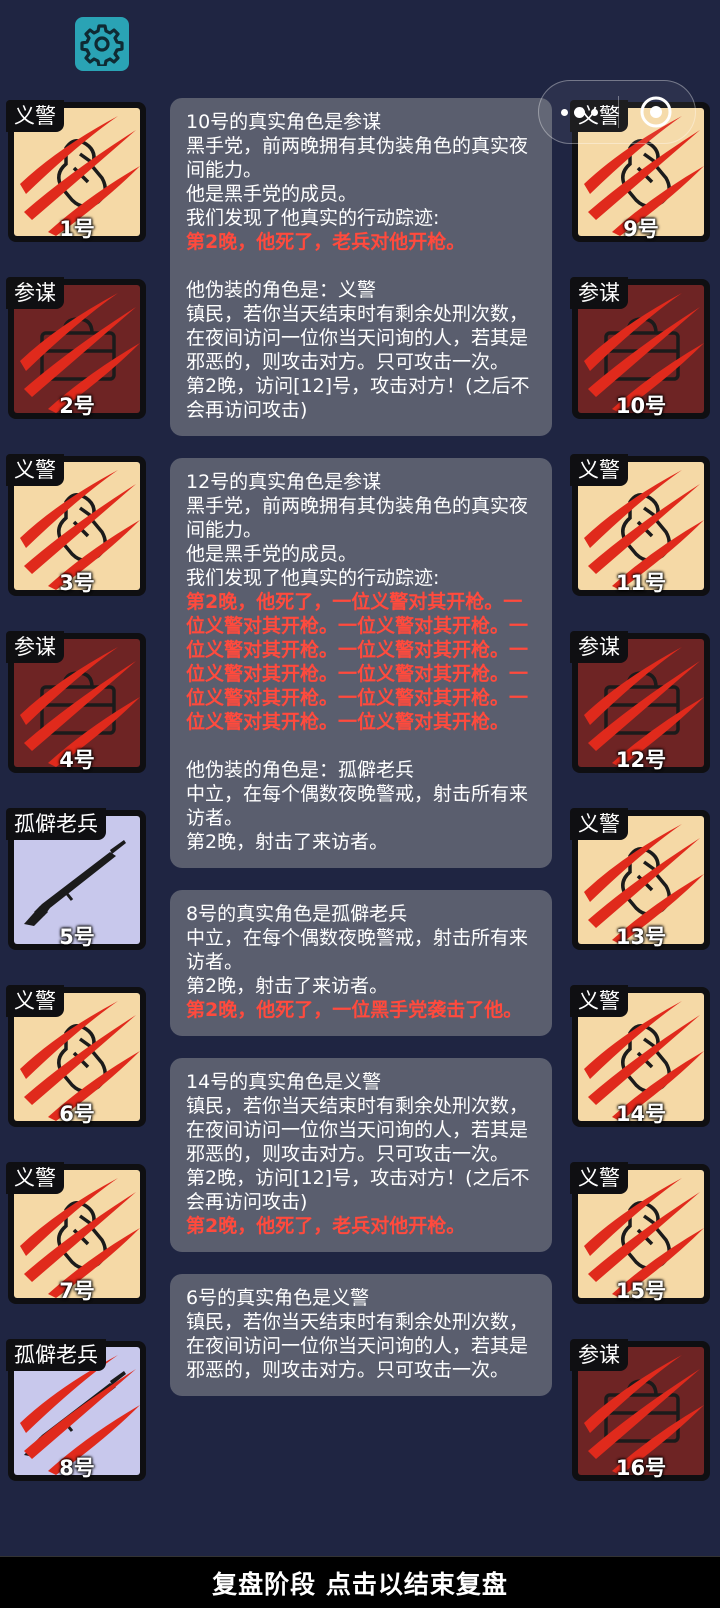 The width and height of the screenshot is (720, 1608). I want to click on player-card: 孤僻老兵 8号, so click(77, 1410).